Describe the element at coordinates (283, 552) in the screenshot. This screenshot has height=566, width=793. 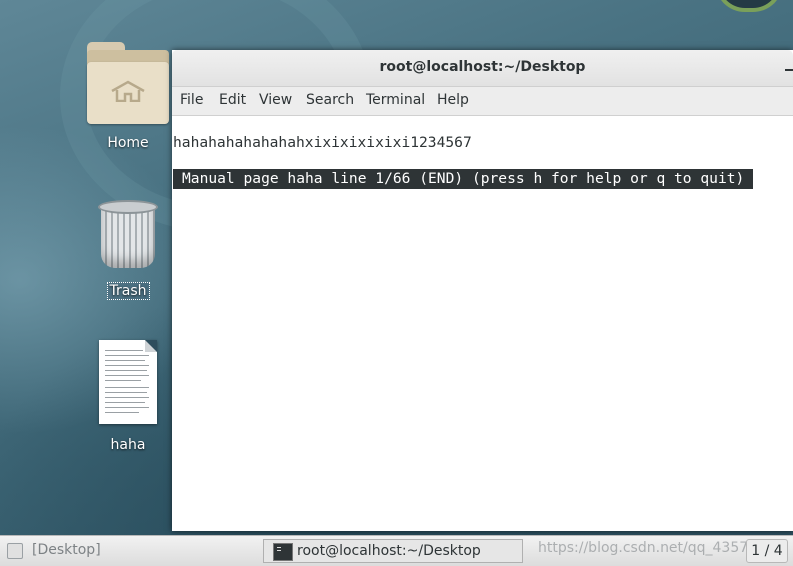
I see `terminal-icon` at that location.